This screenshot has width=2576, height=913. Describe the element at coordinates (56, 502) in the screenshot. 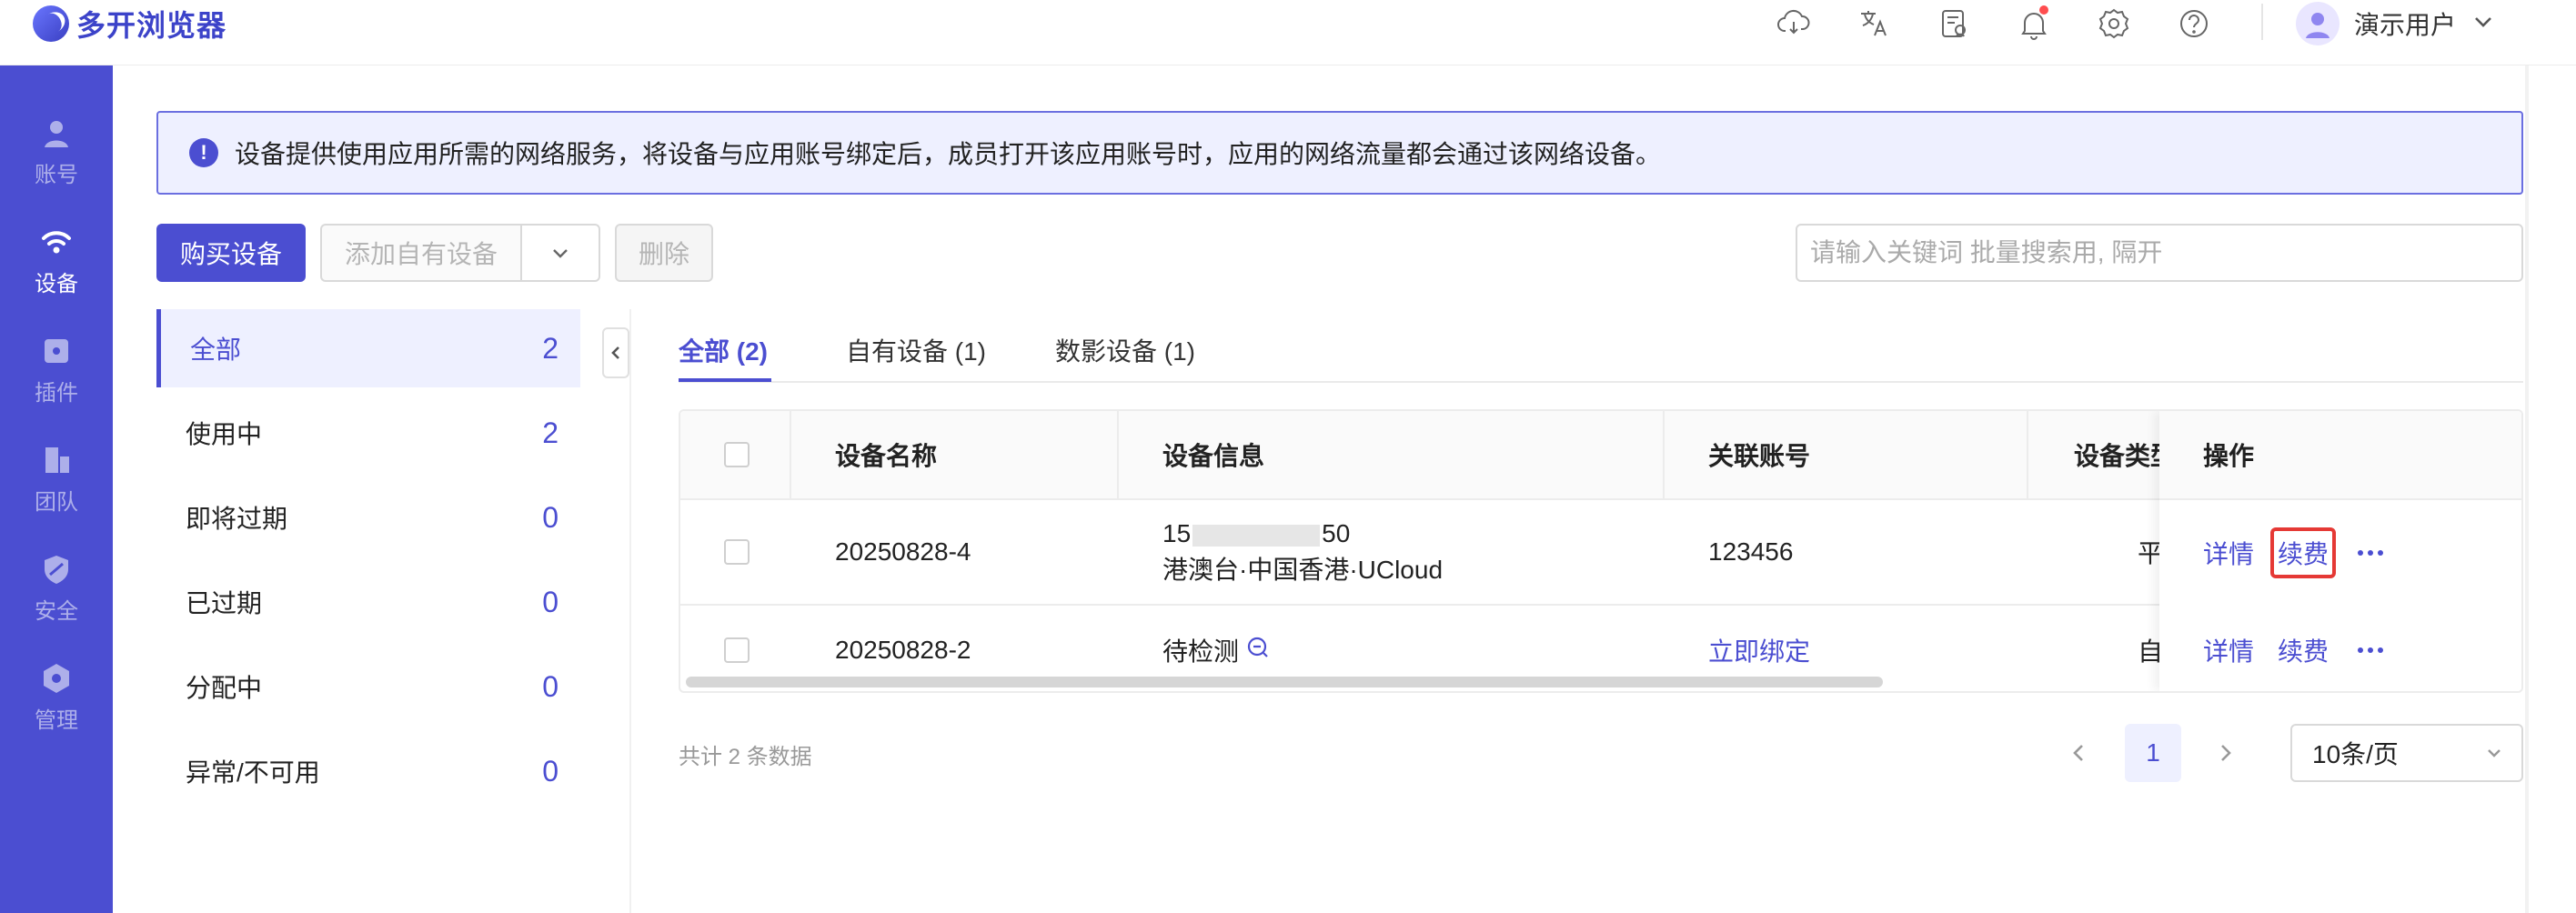

I see `sidebar-item-label: 团队` at that location.